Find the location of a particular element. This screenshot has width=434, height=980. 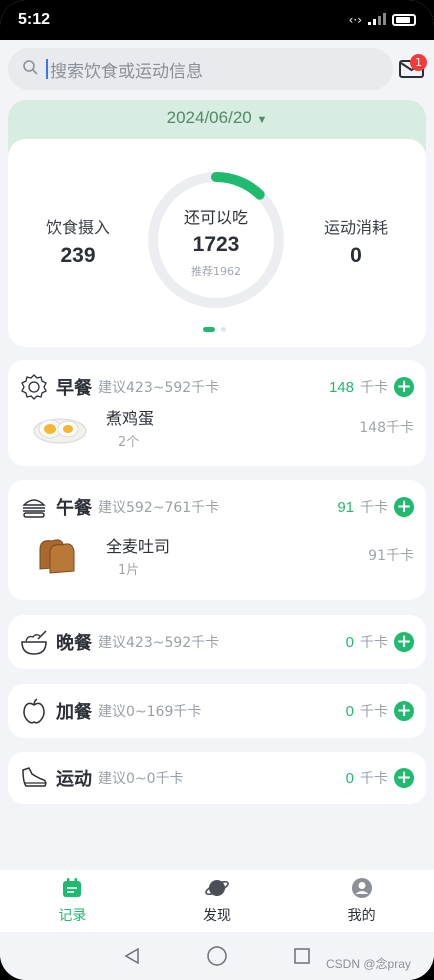

apple-icon is located at coordinates (34, 711).